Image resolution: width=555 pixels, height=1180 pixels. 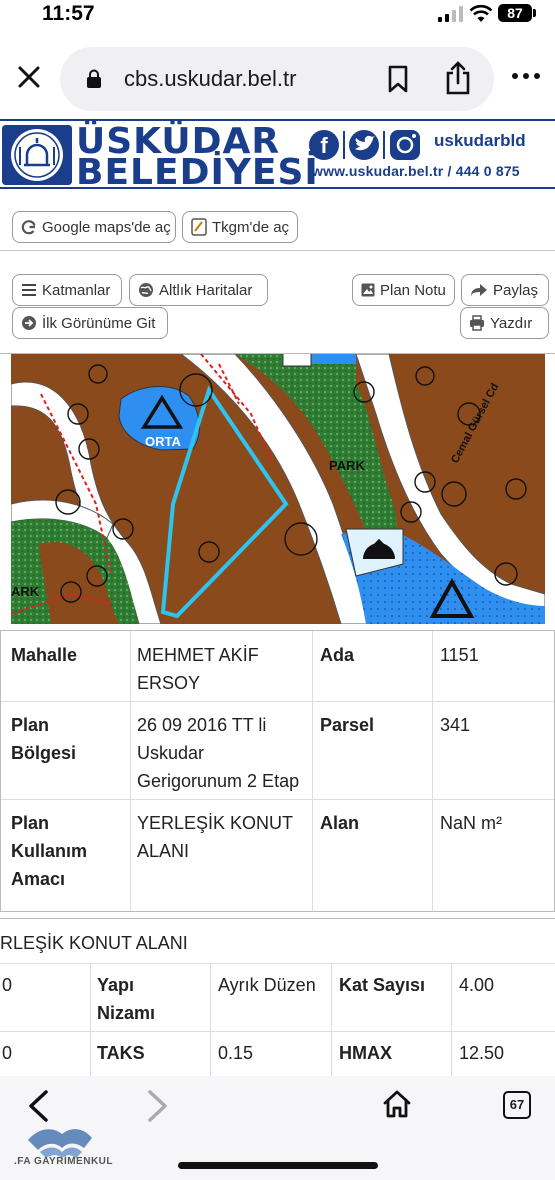 I want to click on battery-indicator: 87, so click(x=515, y=13).